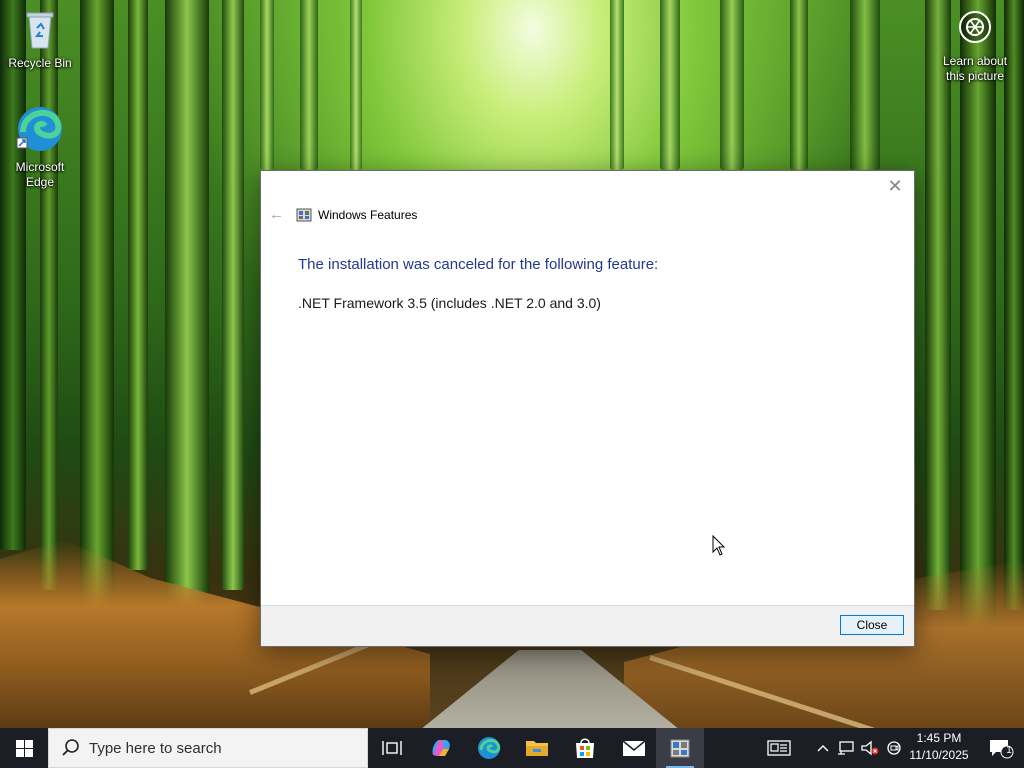  Describe the element at coordinates (277, 215) in the screenshot. I see `back-arrow-icon: ←` at that location.